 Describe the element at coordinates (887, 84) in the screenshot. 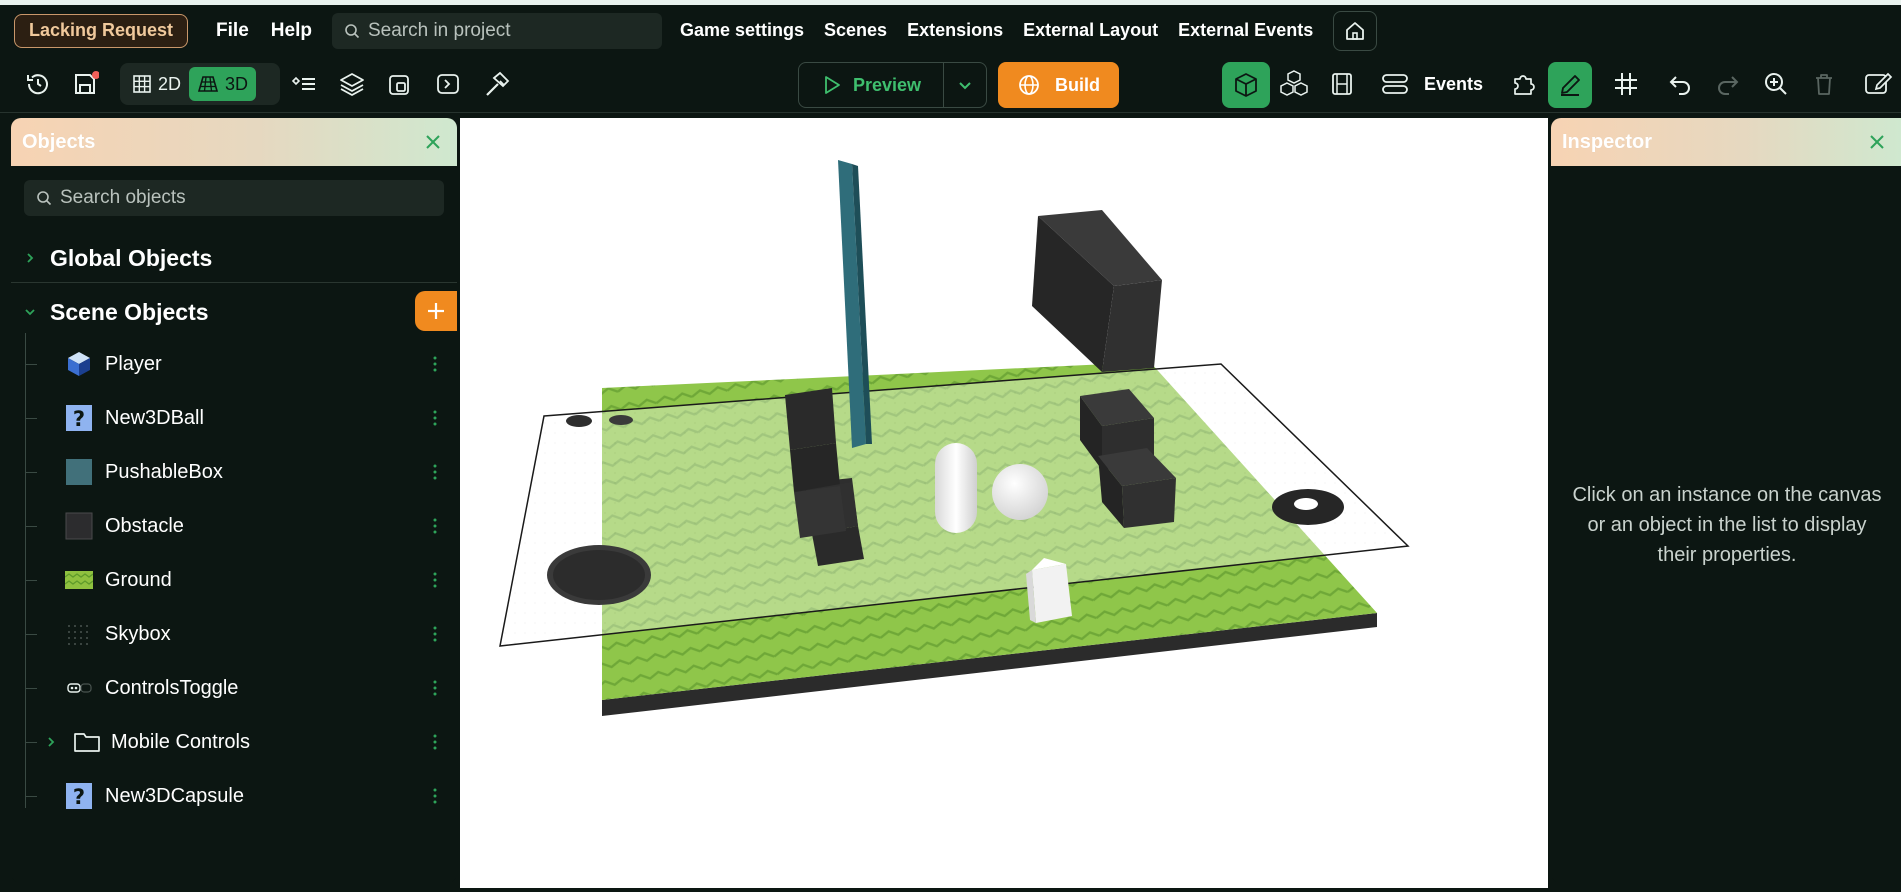

I see `preview-label: Preview` at that location.